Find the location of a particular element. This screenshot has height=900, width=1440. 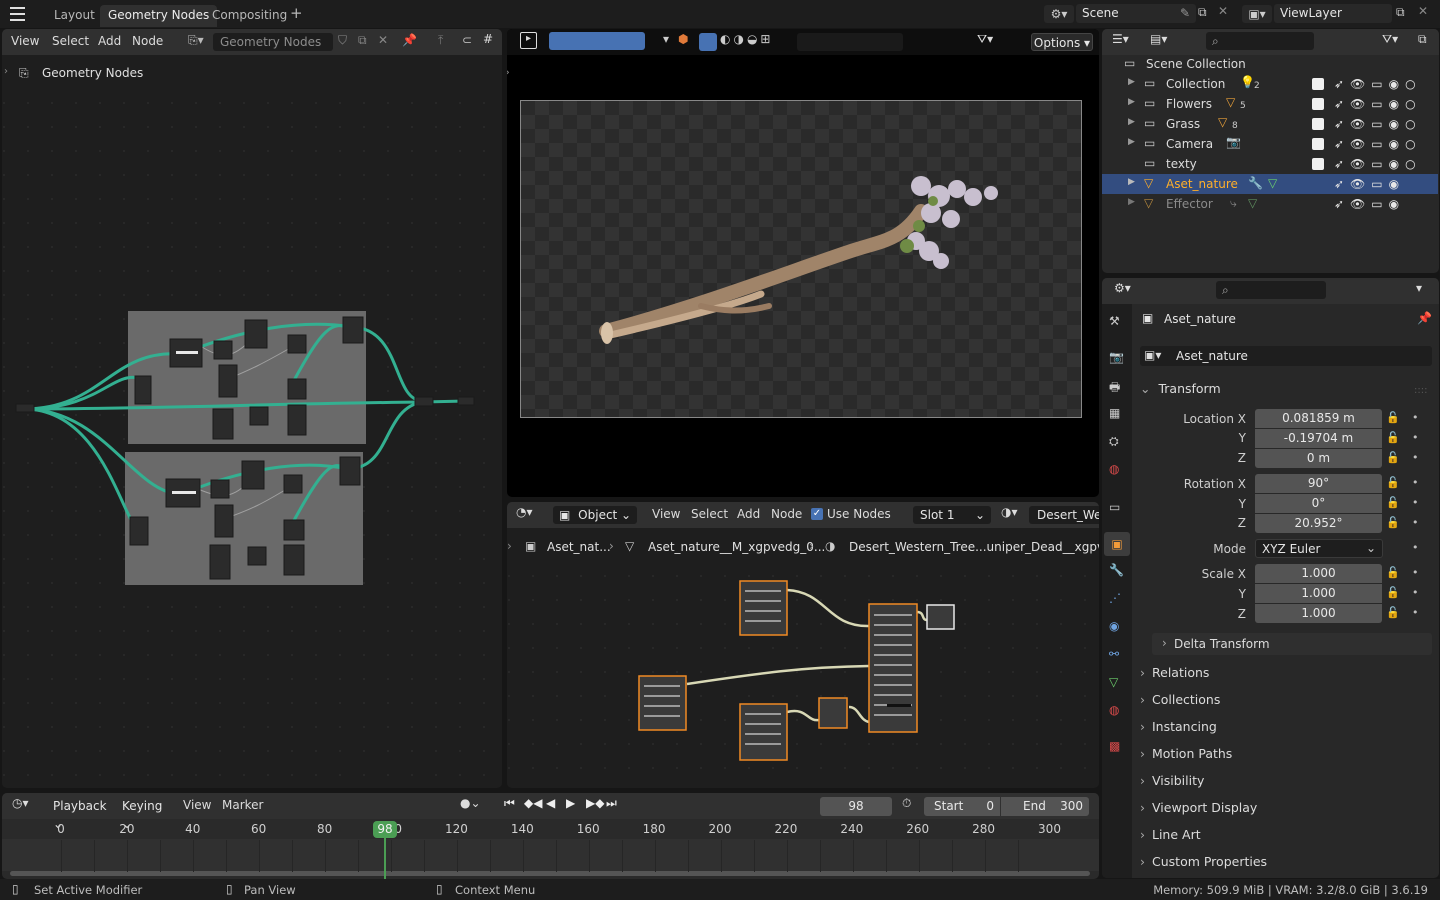

viewport-display-panel-header: › Viewport Display is located at coordinates (1198, 807).